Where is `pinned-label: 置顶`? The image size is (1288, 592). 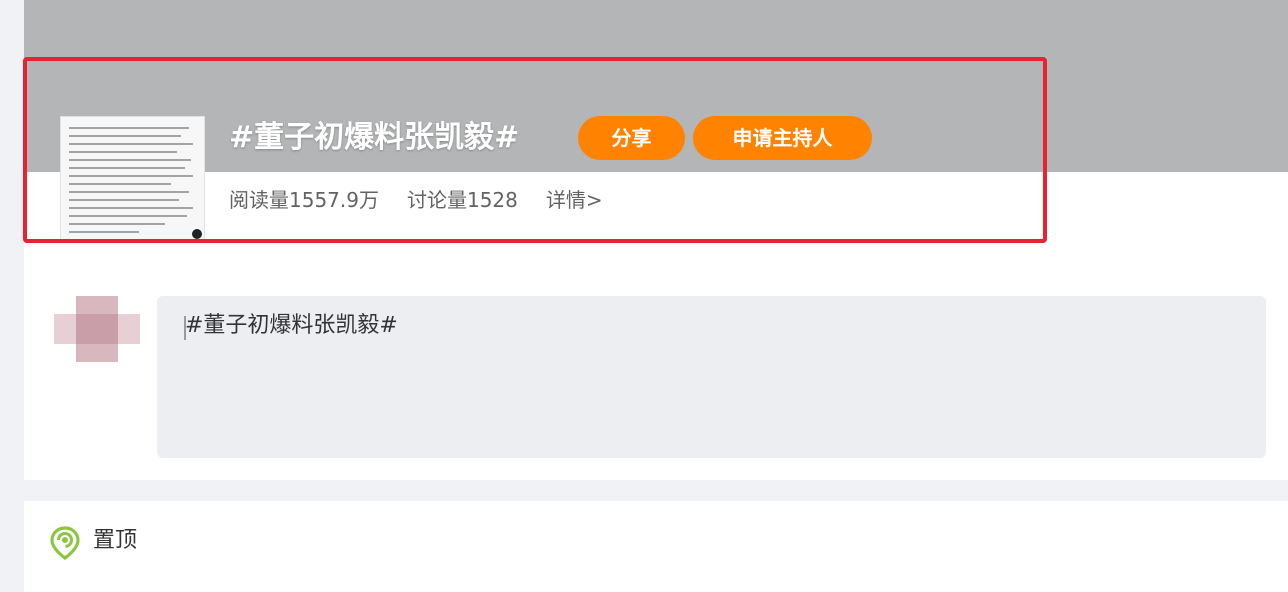 pinned-label: 置顶 is located at coordinates (115, 540).